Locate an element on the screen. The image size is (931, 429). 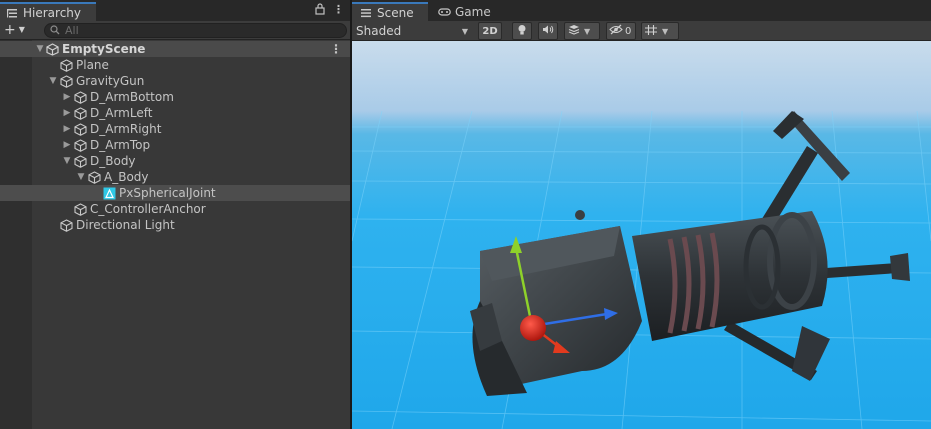
list-item-label: D_ArmTop is located at coordinates (120, 145).